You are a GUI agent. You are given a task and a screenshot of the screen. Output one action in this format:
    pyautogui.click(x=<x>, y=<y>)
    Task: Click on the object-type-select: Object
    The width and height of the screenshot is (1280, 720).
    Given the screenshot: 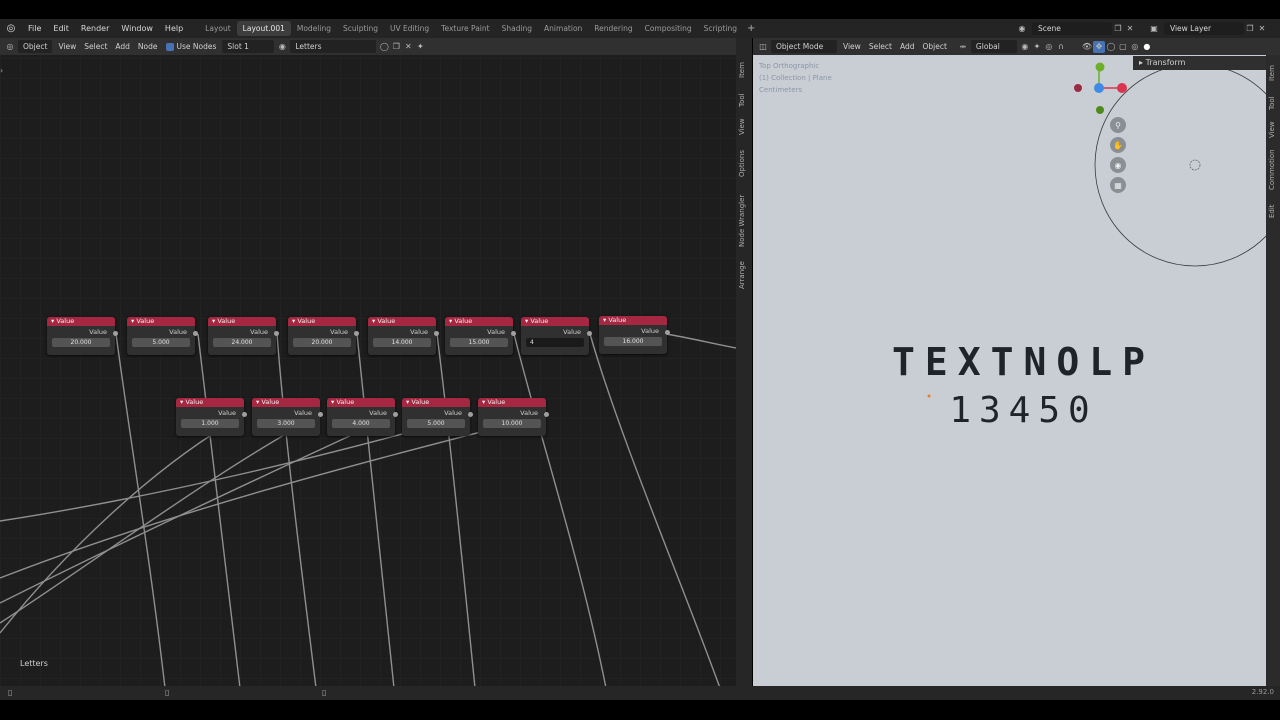 What is the action you would take?
    pyautogui.click(x=35, y=46)
    